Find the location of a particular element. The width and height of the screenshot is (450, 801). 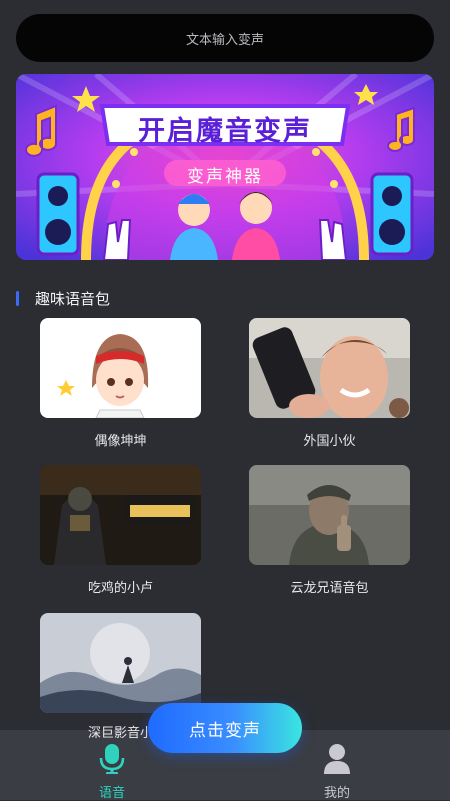

section-accent-bar is located at coordinates (17, 298).